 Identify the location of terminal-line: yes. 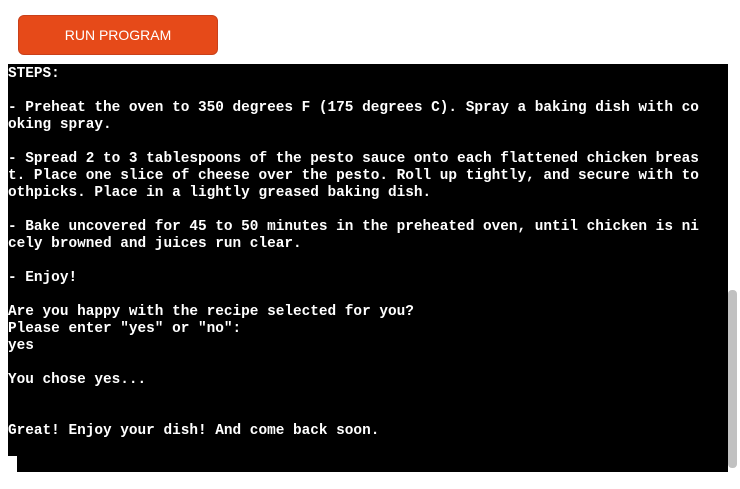
(21, 346).